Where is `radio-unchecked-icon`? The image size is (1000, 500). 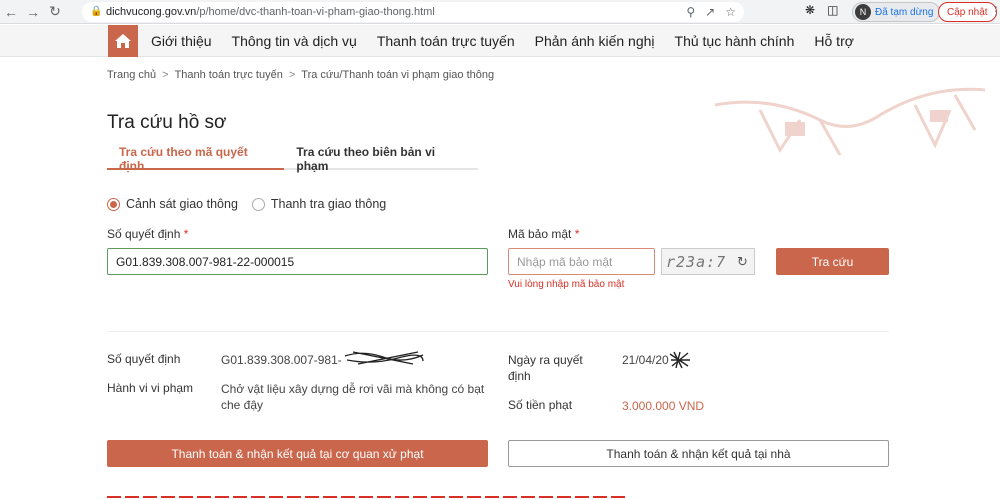 radio-unchecked-icon is located at coordinates (258, 204).